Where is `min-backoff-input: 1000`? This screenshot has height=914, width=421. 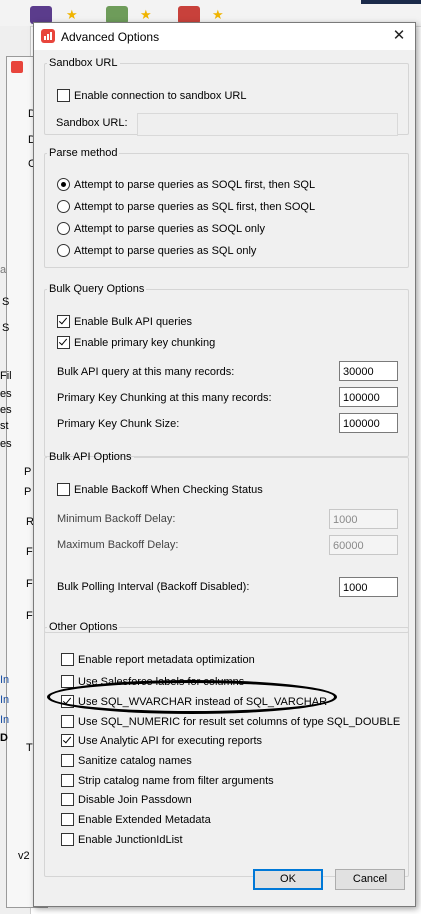 min-backoff-input: 1000 is located at coordinates (363, 519).